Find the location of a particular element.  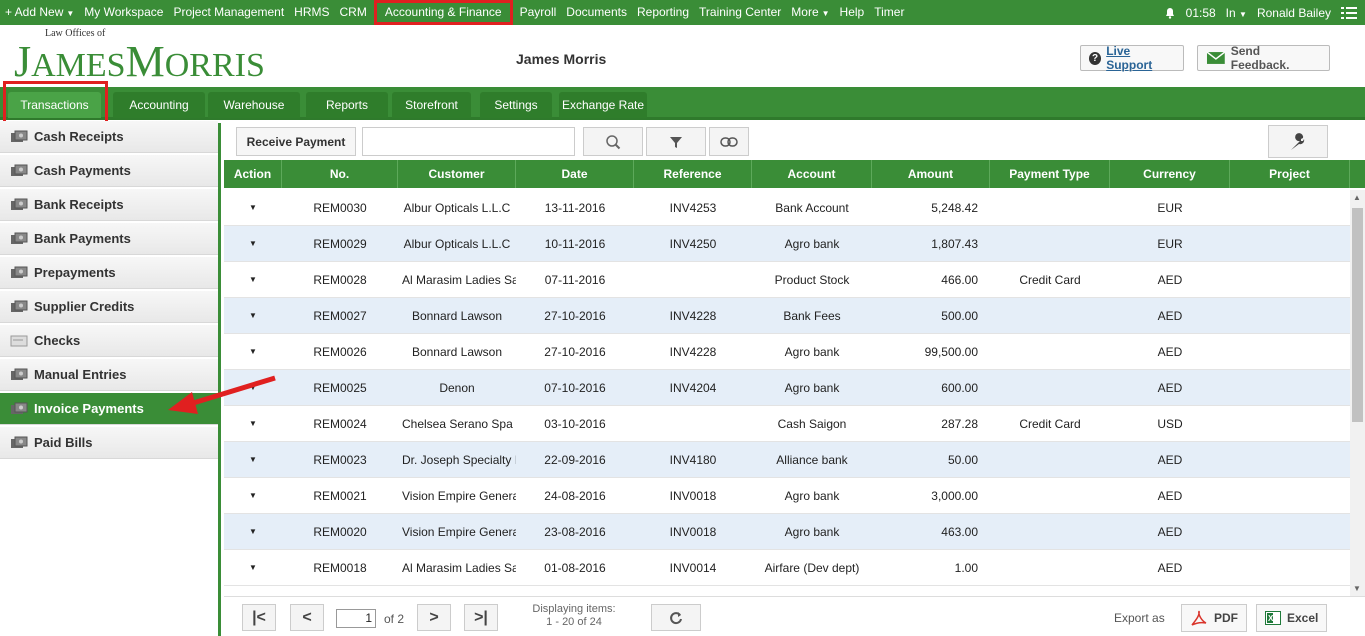

table-cell: 463.00 is located at coordinates (959, 531).